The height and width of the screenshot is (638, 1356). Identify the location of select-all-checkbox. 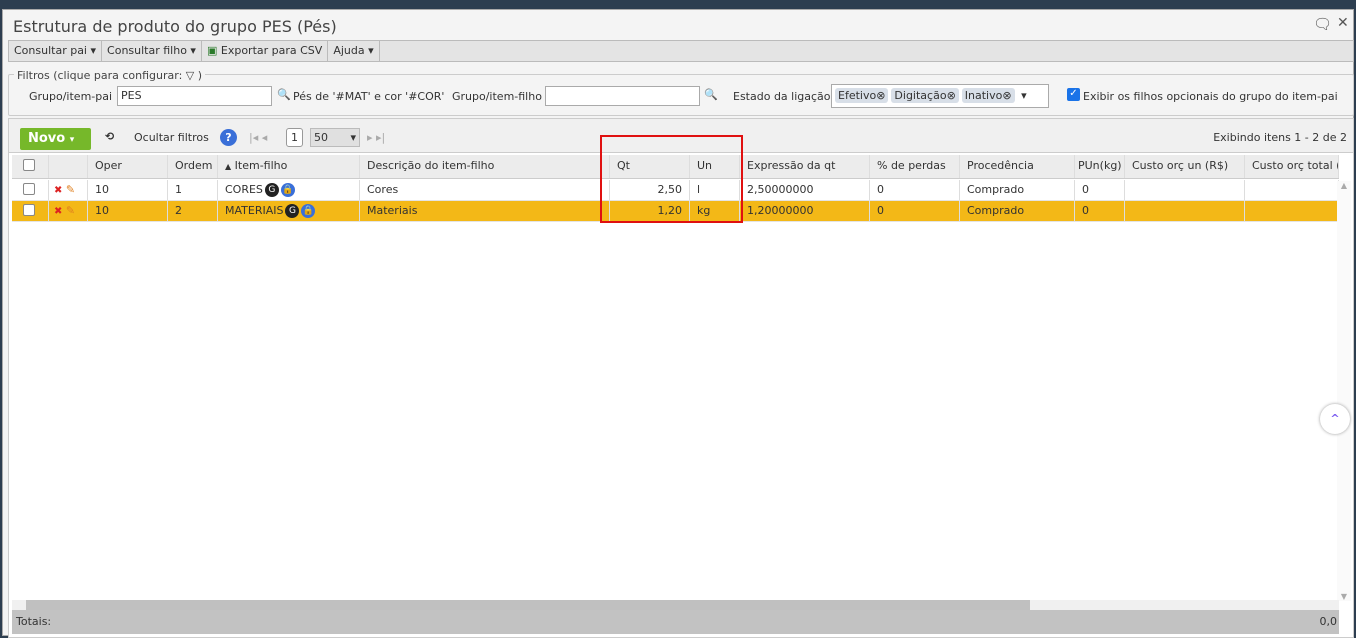
(30, 166).